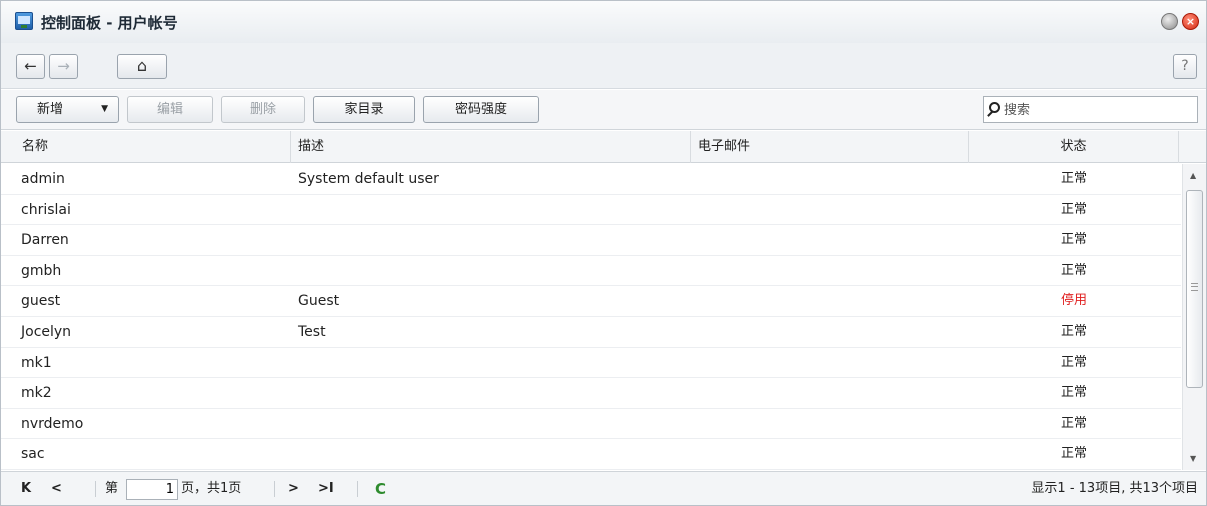  What do you see at coordinates (41, 270) in the screenshot?
I see `user-name: gmbh` at bounding box center [41, 270].